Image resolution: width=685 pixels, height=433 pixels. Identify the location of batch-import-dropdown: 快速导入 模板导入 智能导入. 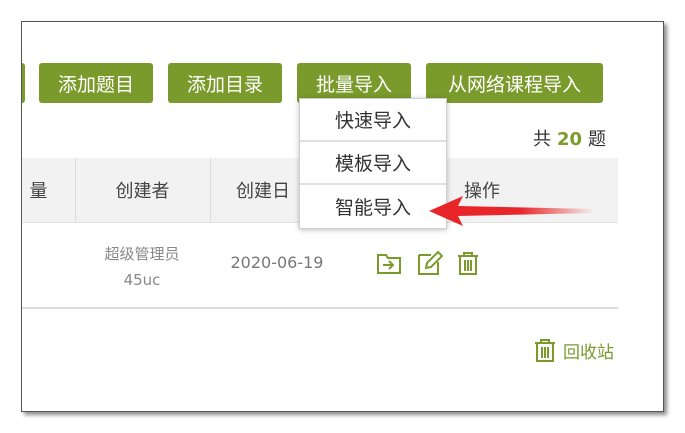
(373, 163).